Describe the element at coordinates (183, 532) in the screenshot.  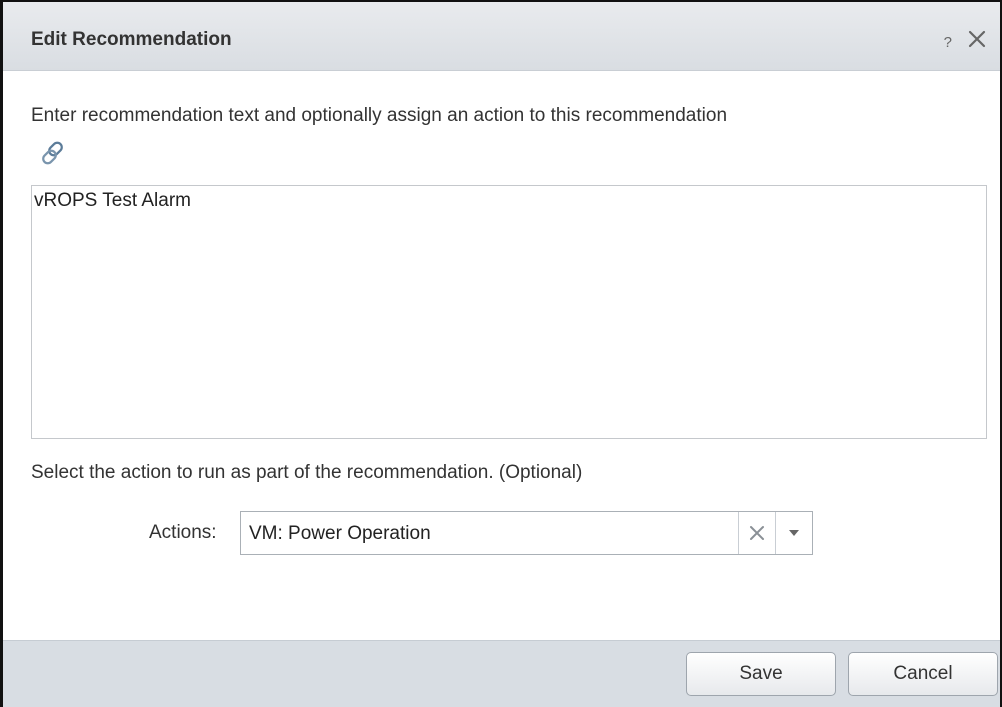
I see `actions-label: Actions:` at that location.